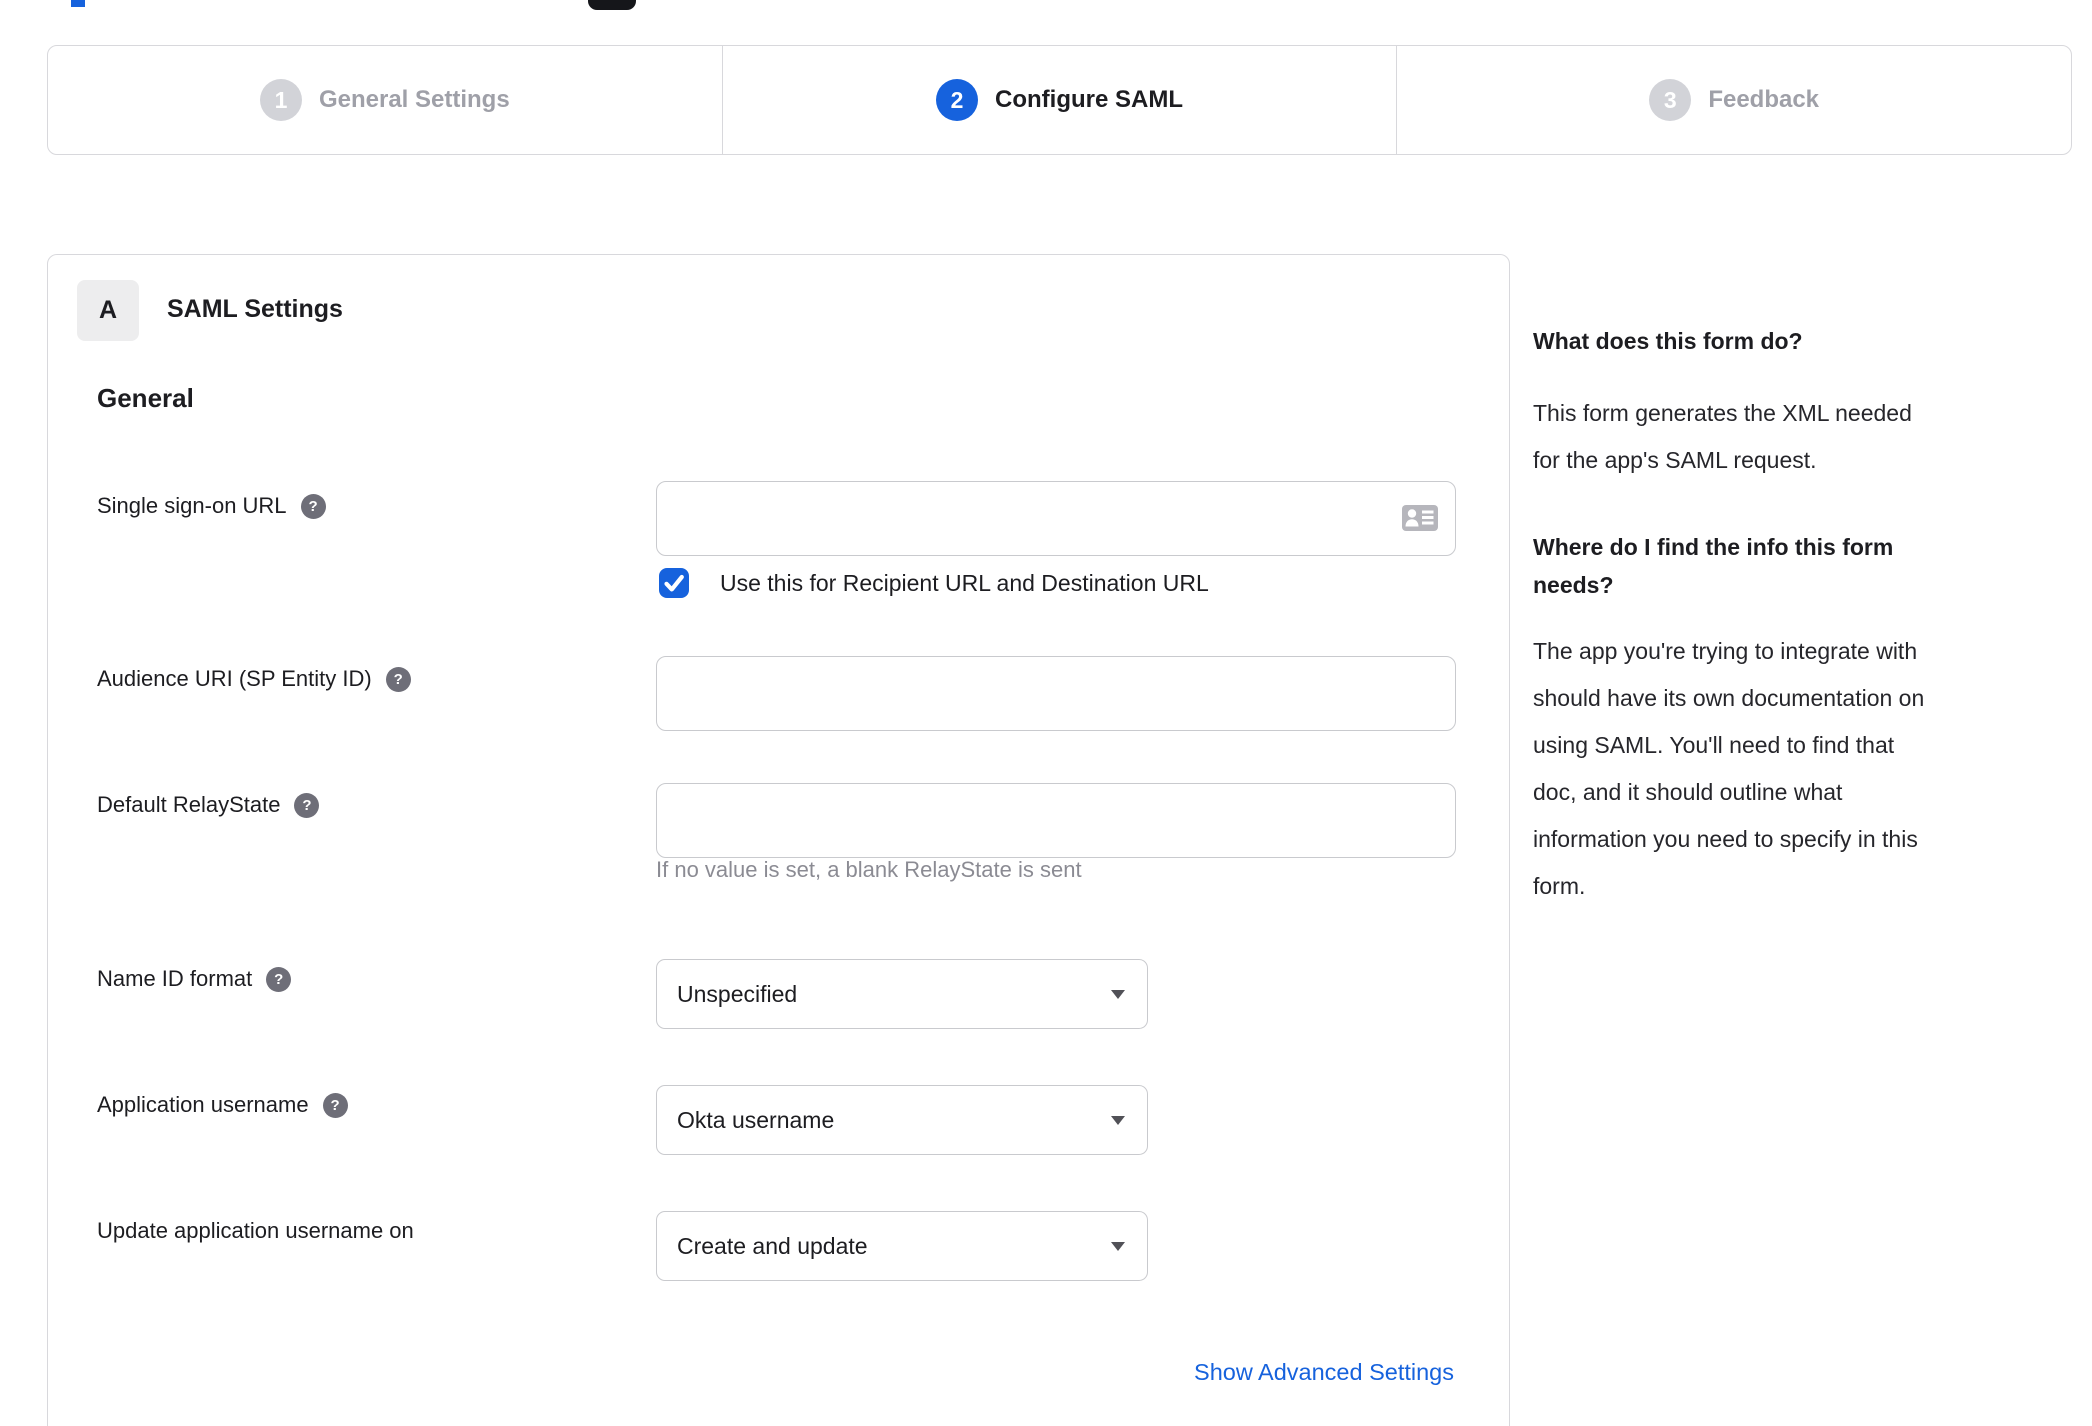  What do you see at coordinates (192, 505) in the screenshot?
I see `field-label-text: Single sign-on URL` at bounding box center [192, 505].